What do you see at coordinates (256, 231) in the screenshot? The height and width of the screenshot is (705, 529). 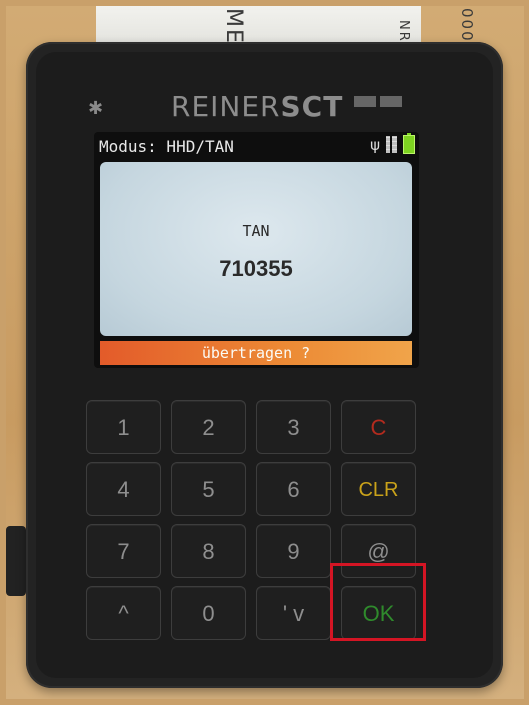 I see `tan-title: TAN` at bounding box center [256, 231].